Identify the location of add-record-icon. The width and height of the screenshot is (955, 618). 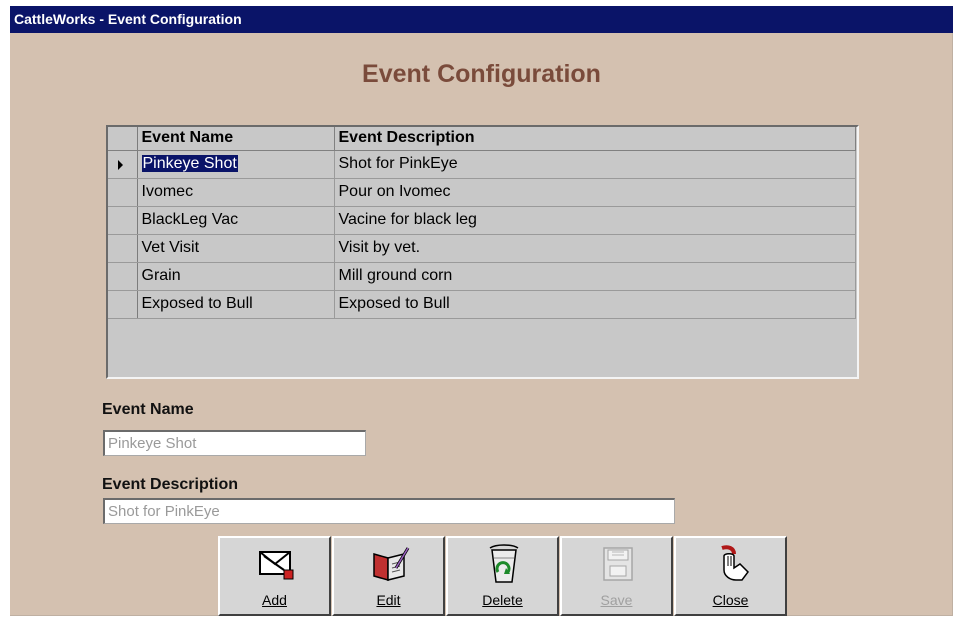
(276, 565).